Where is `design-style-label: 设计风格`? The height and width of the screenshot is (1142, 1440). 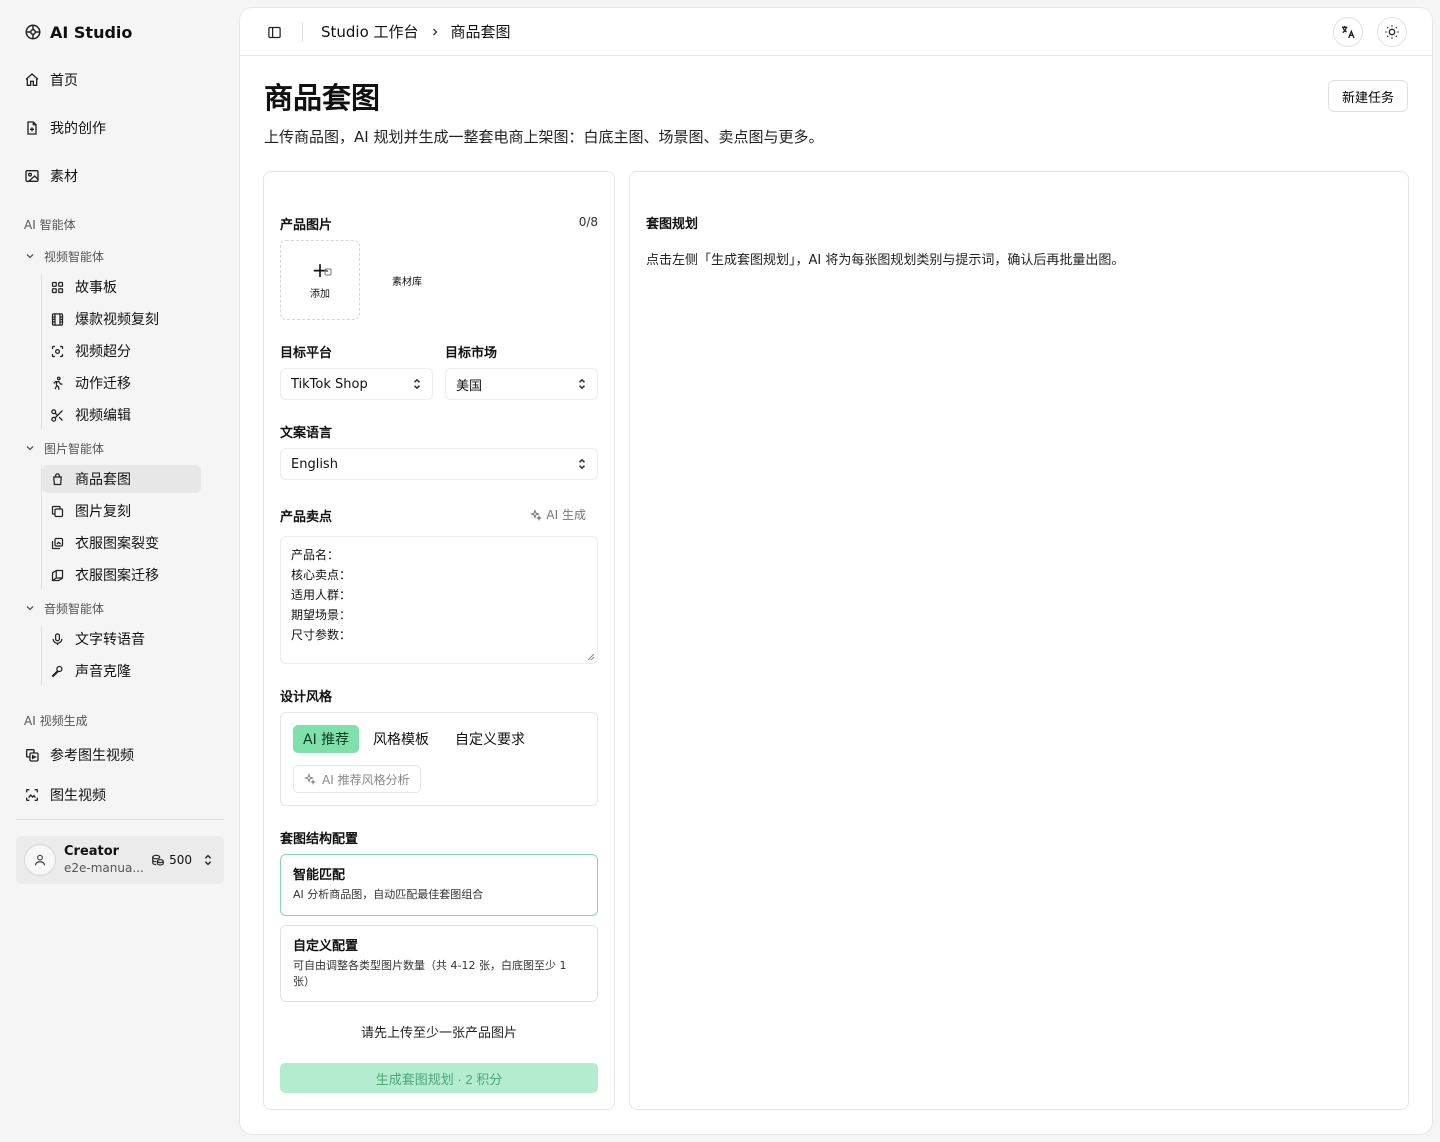
design-style-label: 设计风格 is located at coordinates (306, 697).